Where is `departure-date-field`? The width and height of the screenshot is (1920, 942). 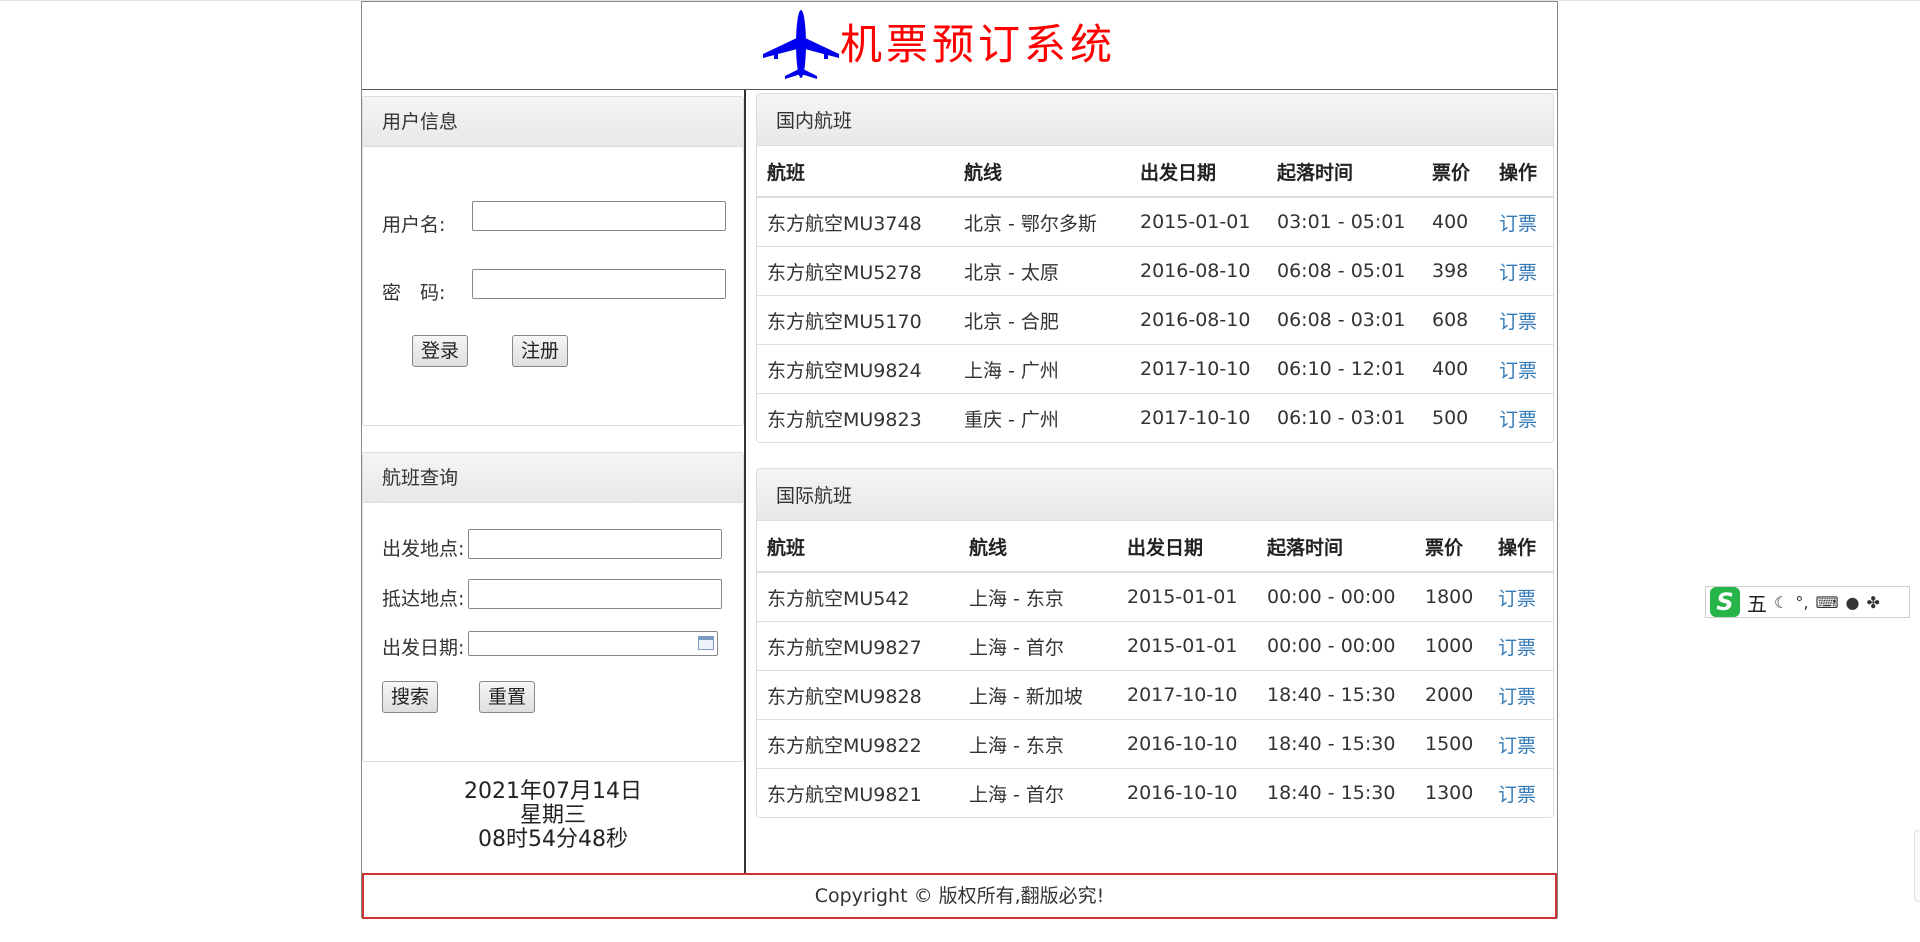
departure-date-field is located at coordinates (593, 643).